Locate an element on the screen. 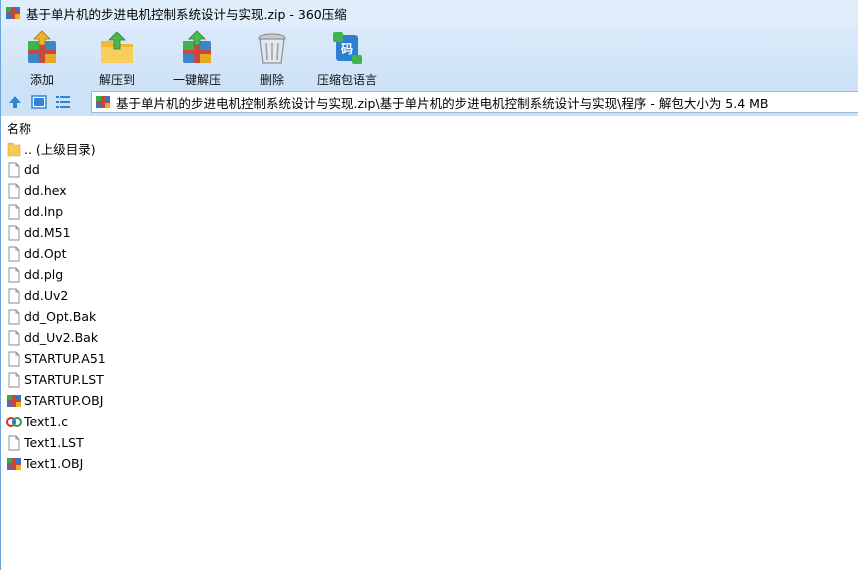 Image resolution: width=858 pixels, height=570 pixels. thumbnail-view-button is located at coordinates (39, 102).